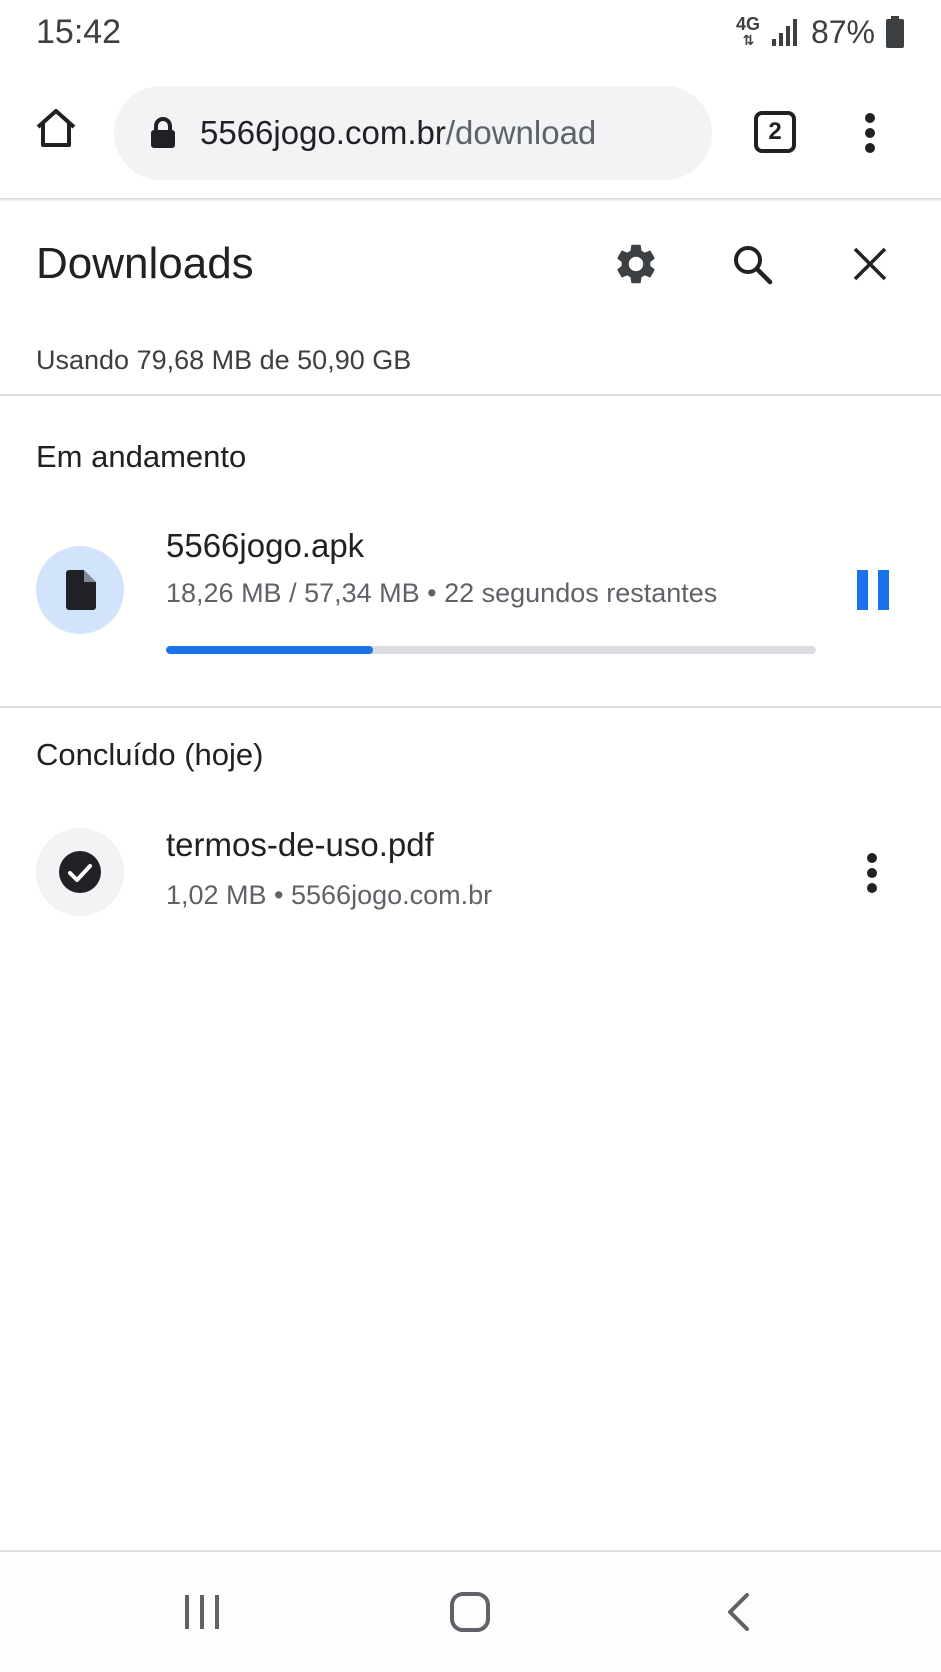 This screenshot has width=941, height=1672. I want to click on settings-button, so click(636, 264).